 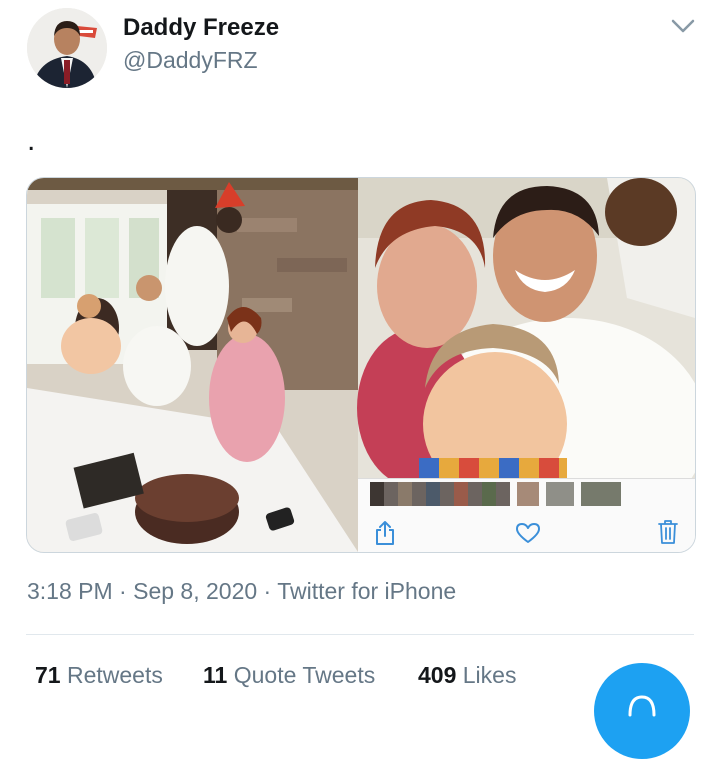 I want to click on avatar-image, so click(x=67, y=48).